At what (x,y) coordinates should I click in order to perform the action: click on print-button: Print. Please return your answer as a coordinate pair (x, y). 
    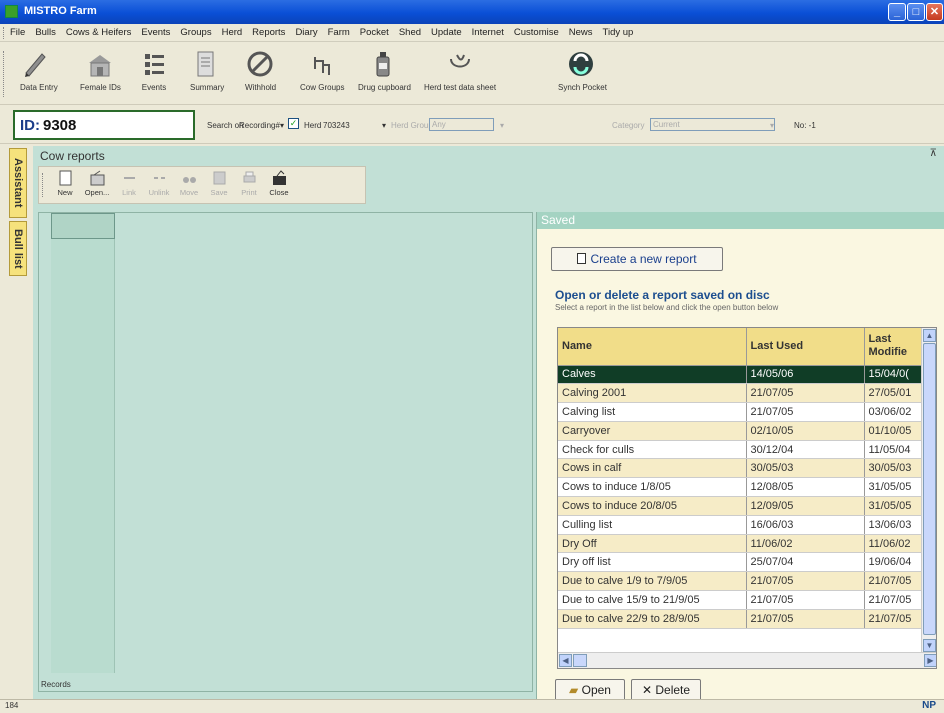
    Looking at the image, I should click on (249, 183).